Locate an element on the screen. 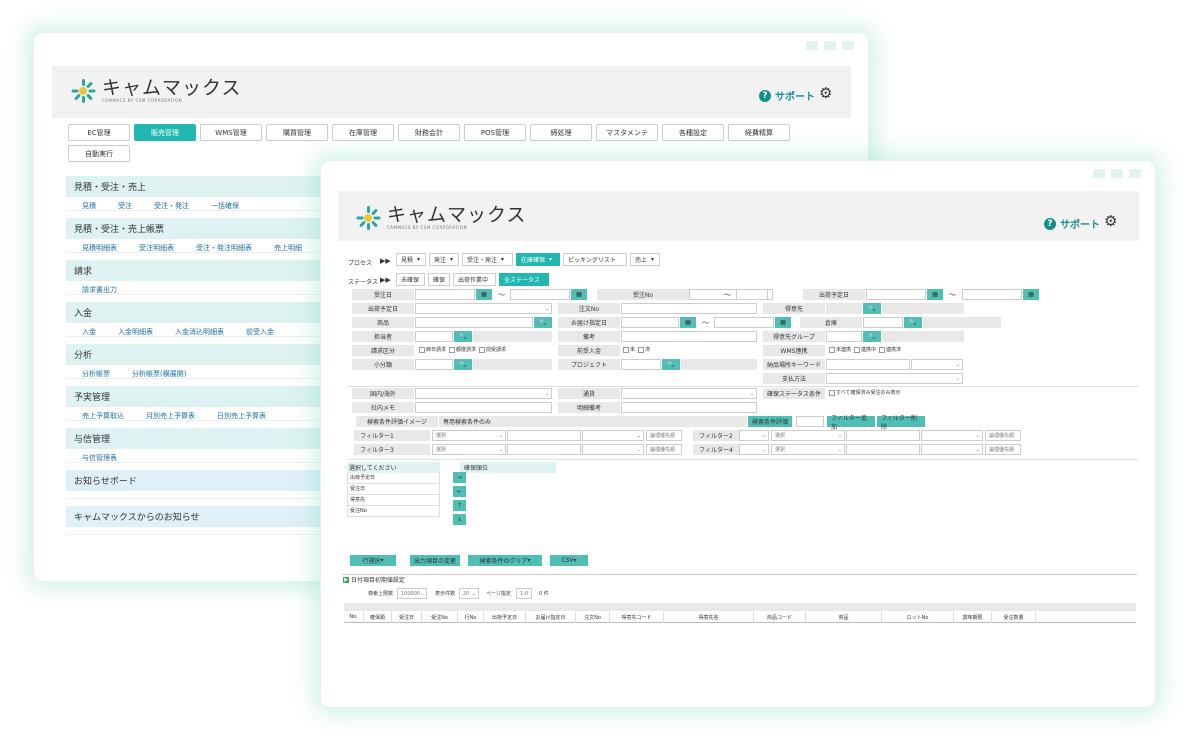 The height and width of the screenshot is (742, 1189). delivery-date-to is located at coordinates (744, 322).